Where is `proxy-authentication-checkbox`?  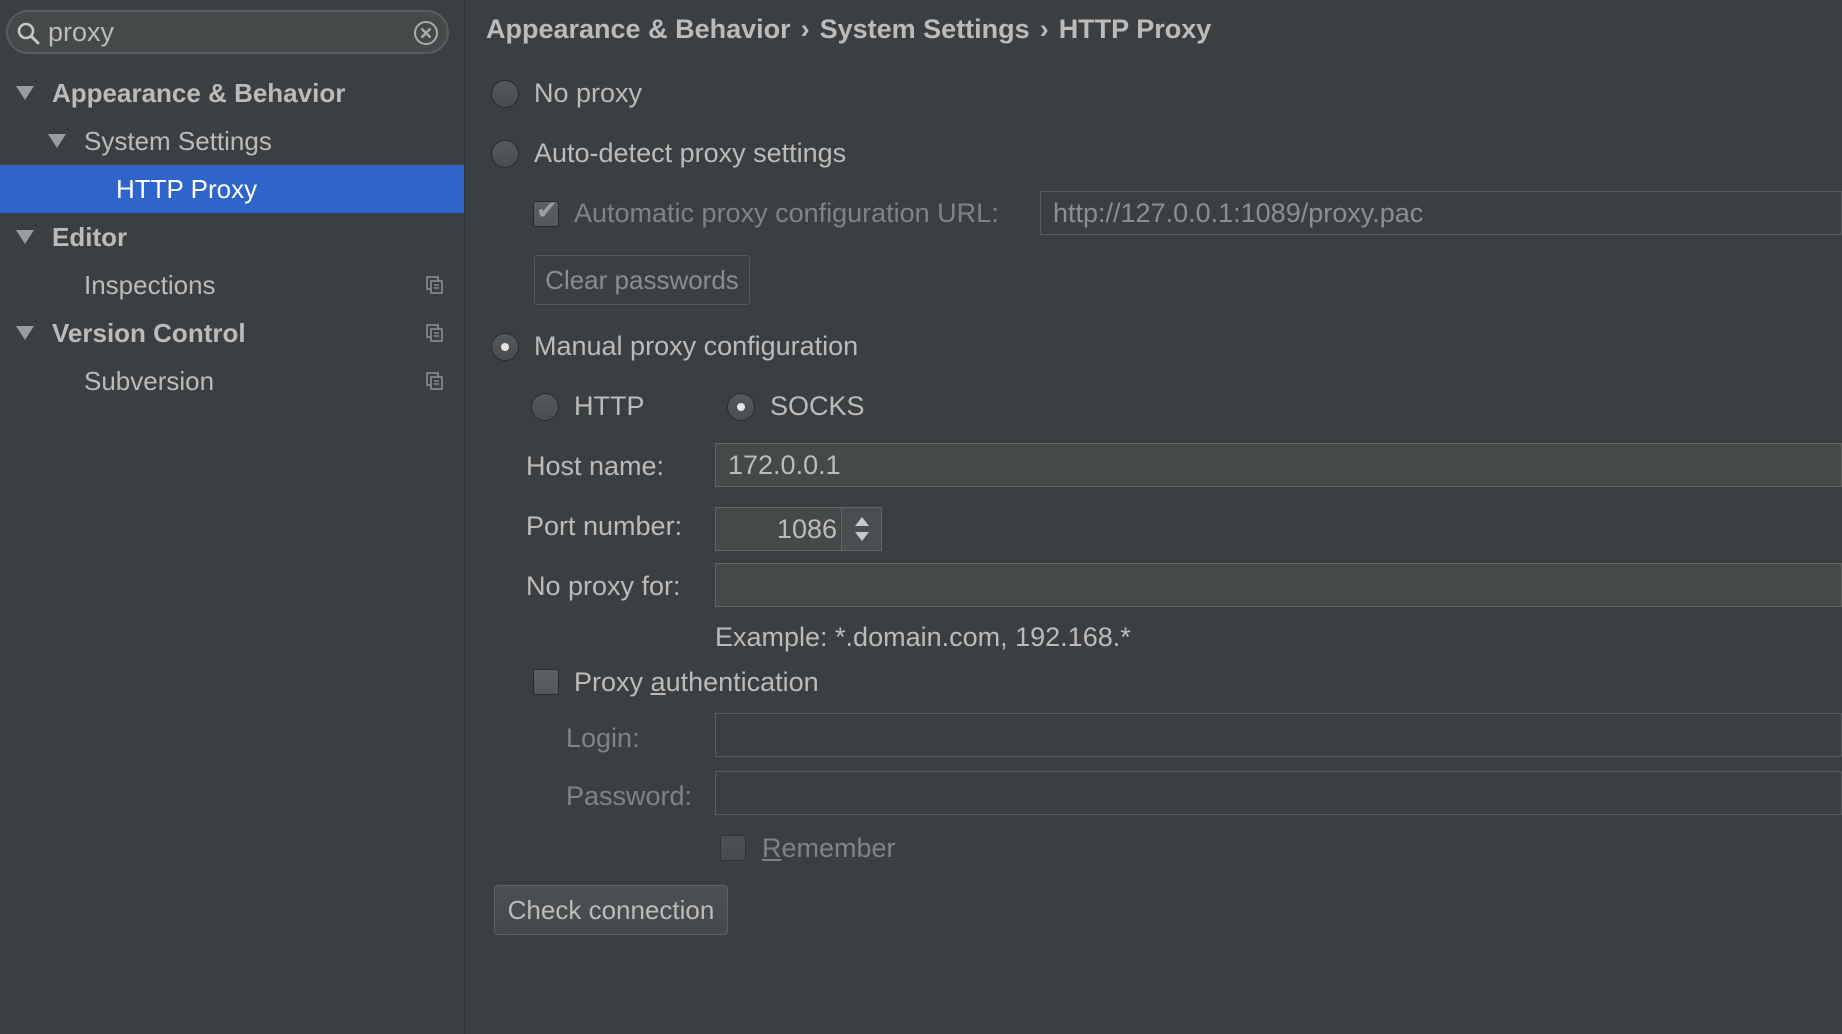 proxy-authentication-checkbox is located at coordinates (546, 682).